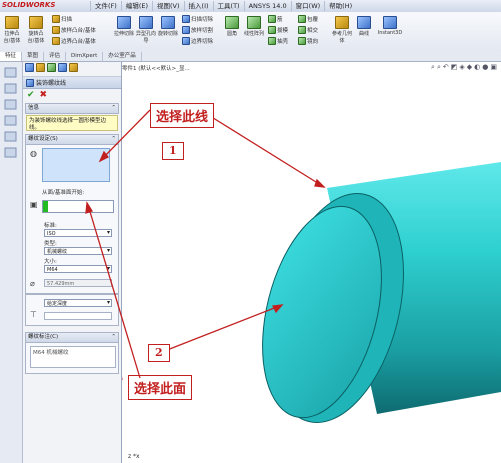  I want to click on linear-pattern-label: 线性阵列, so click(254, 34).